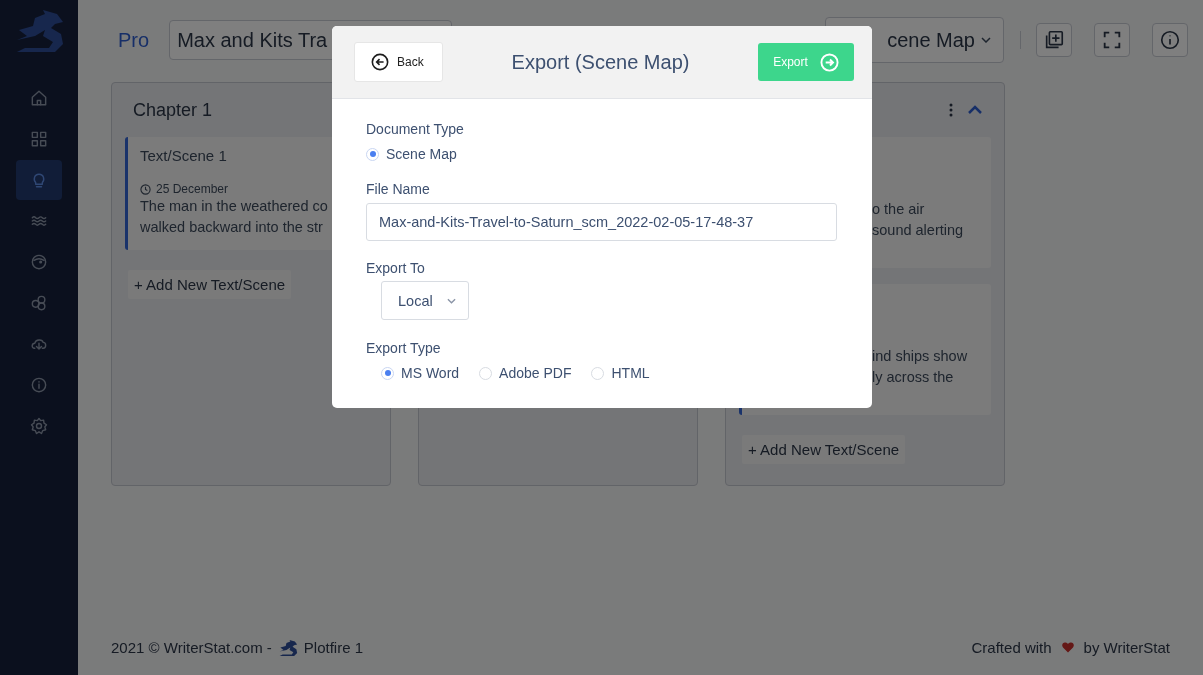 This screenshot has height=675, width=1203. I want to click on chapter-title: Chapter 1, so click(173, 110).